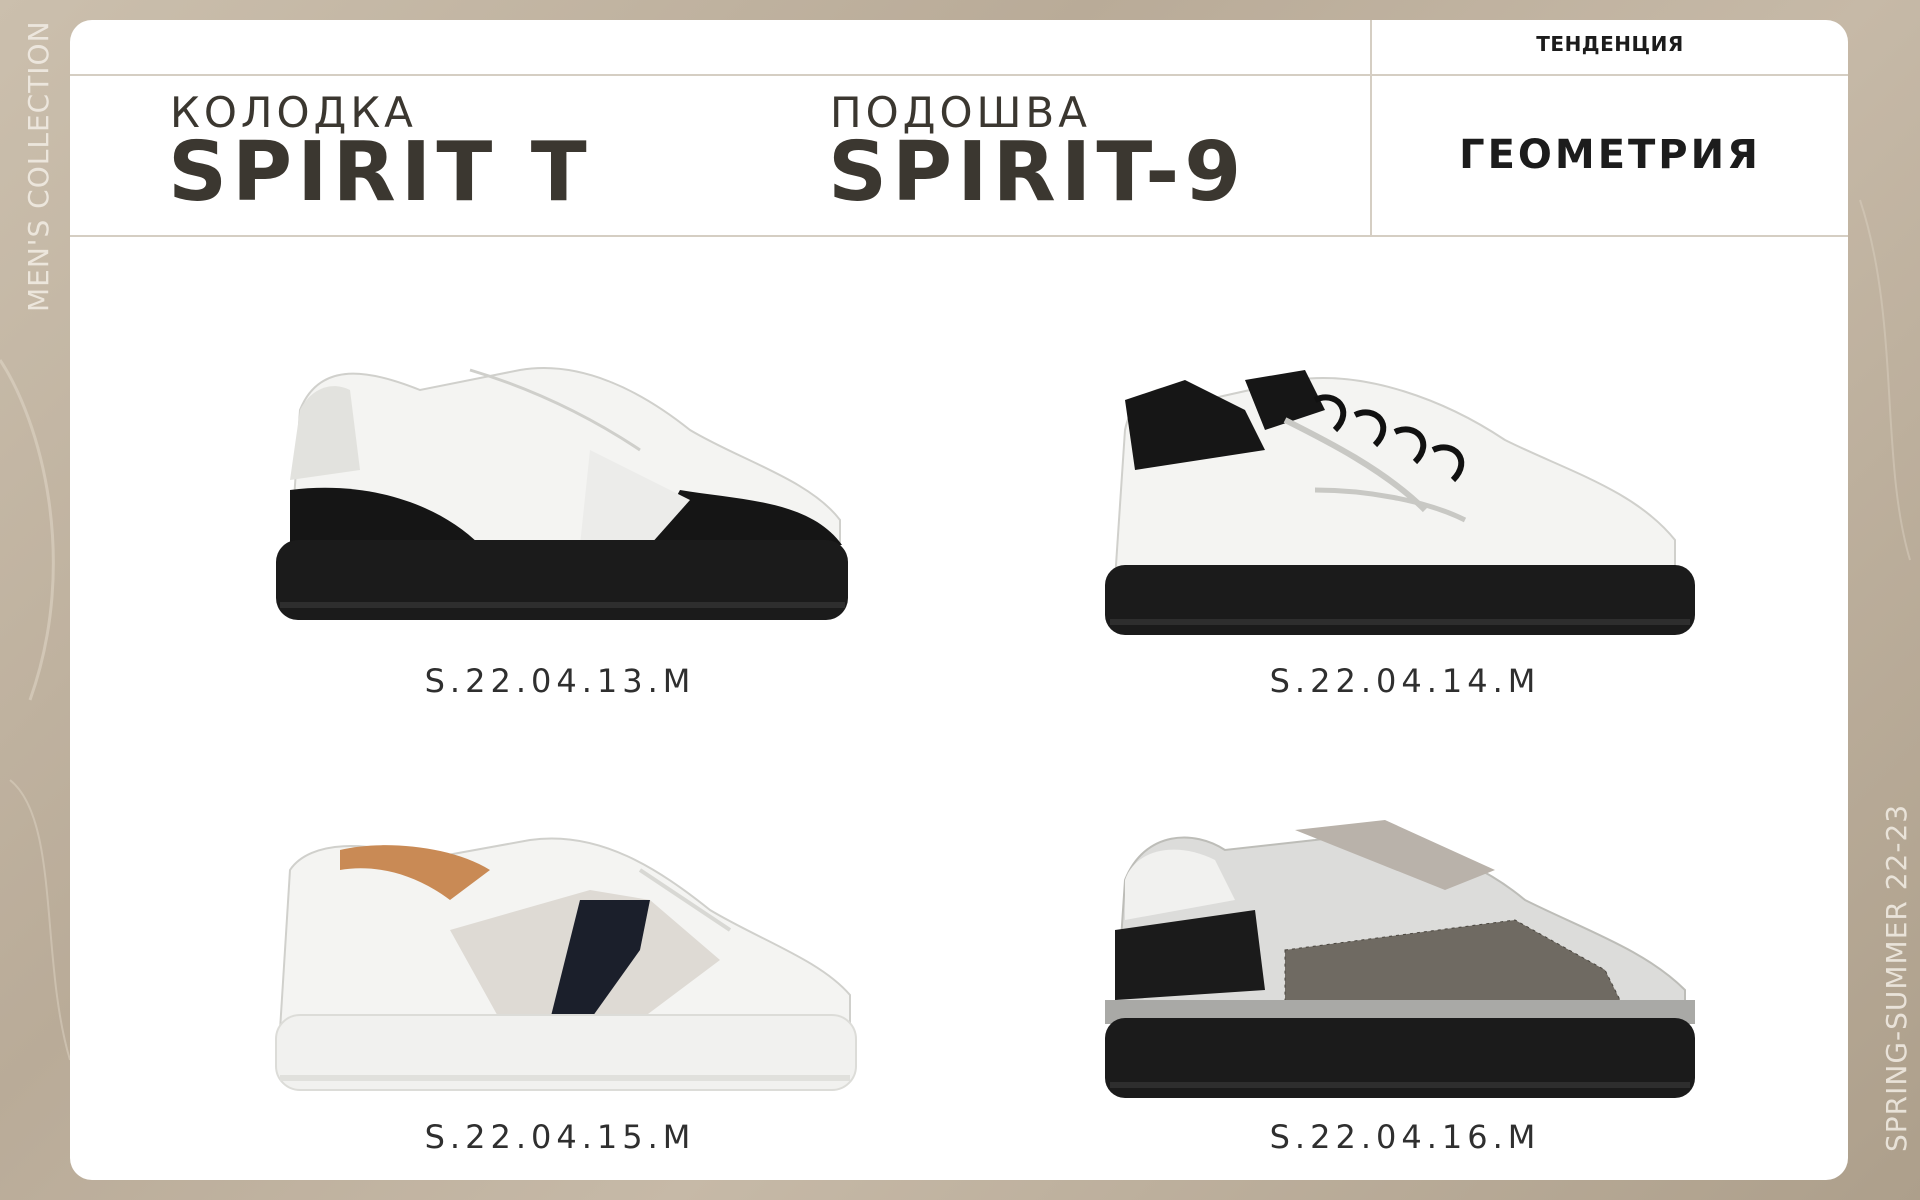 This screenshot has width=1920, height=1200. I want to click on trend-label: ТЕНДЕНЦИЯ, so click(1610, 44).